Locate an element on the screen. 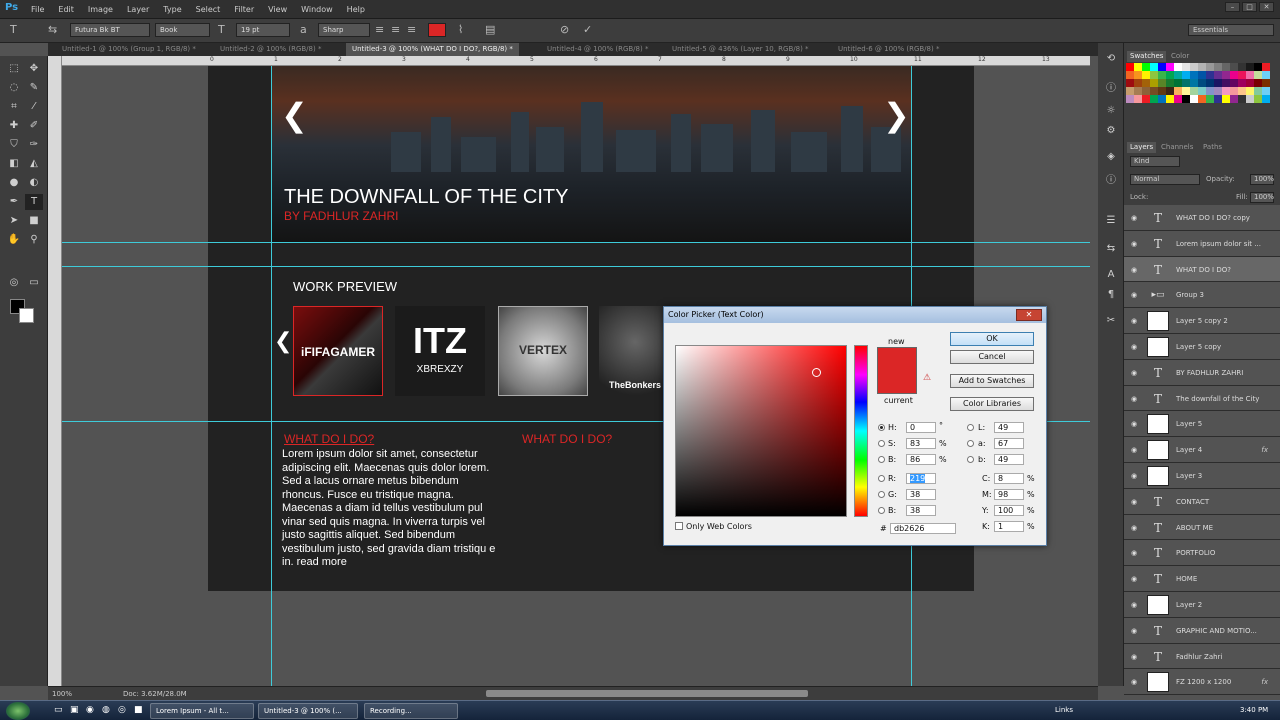 The width and height of the screenshot is (1280, 720). align-left-icon: ≡ is located at coordinates (379, 29).